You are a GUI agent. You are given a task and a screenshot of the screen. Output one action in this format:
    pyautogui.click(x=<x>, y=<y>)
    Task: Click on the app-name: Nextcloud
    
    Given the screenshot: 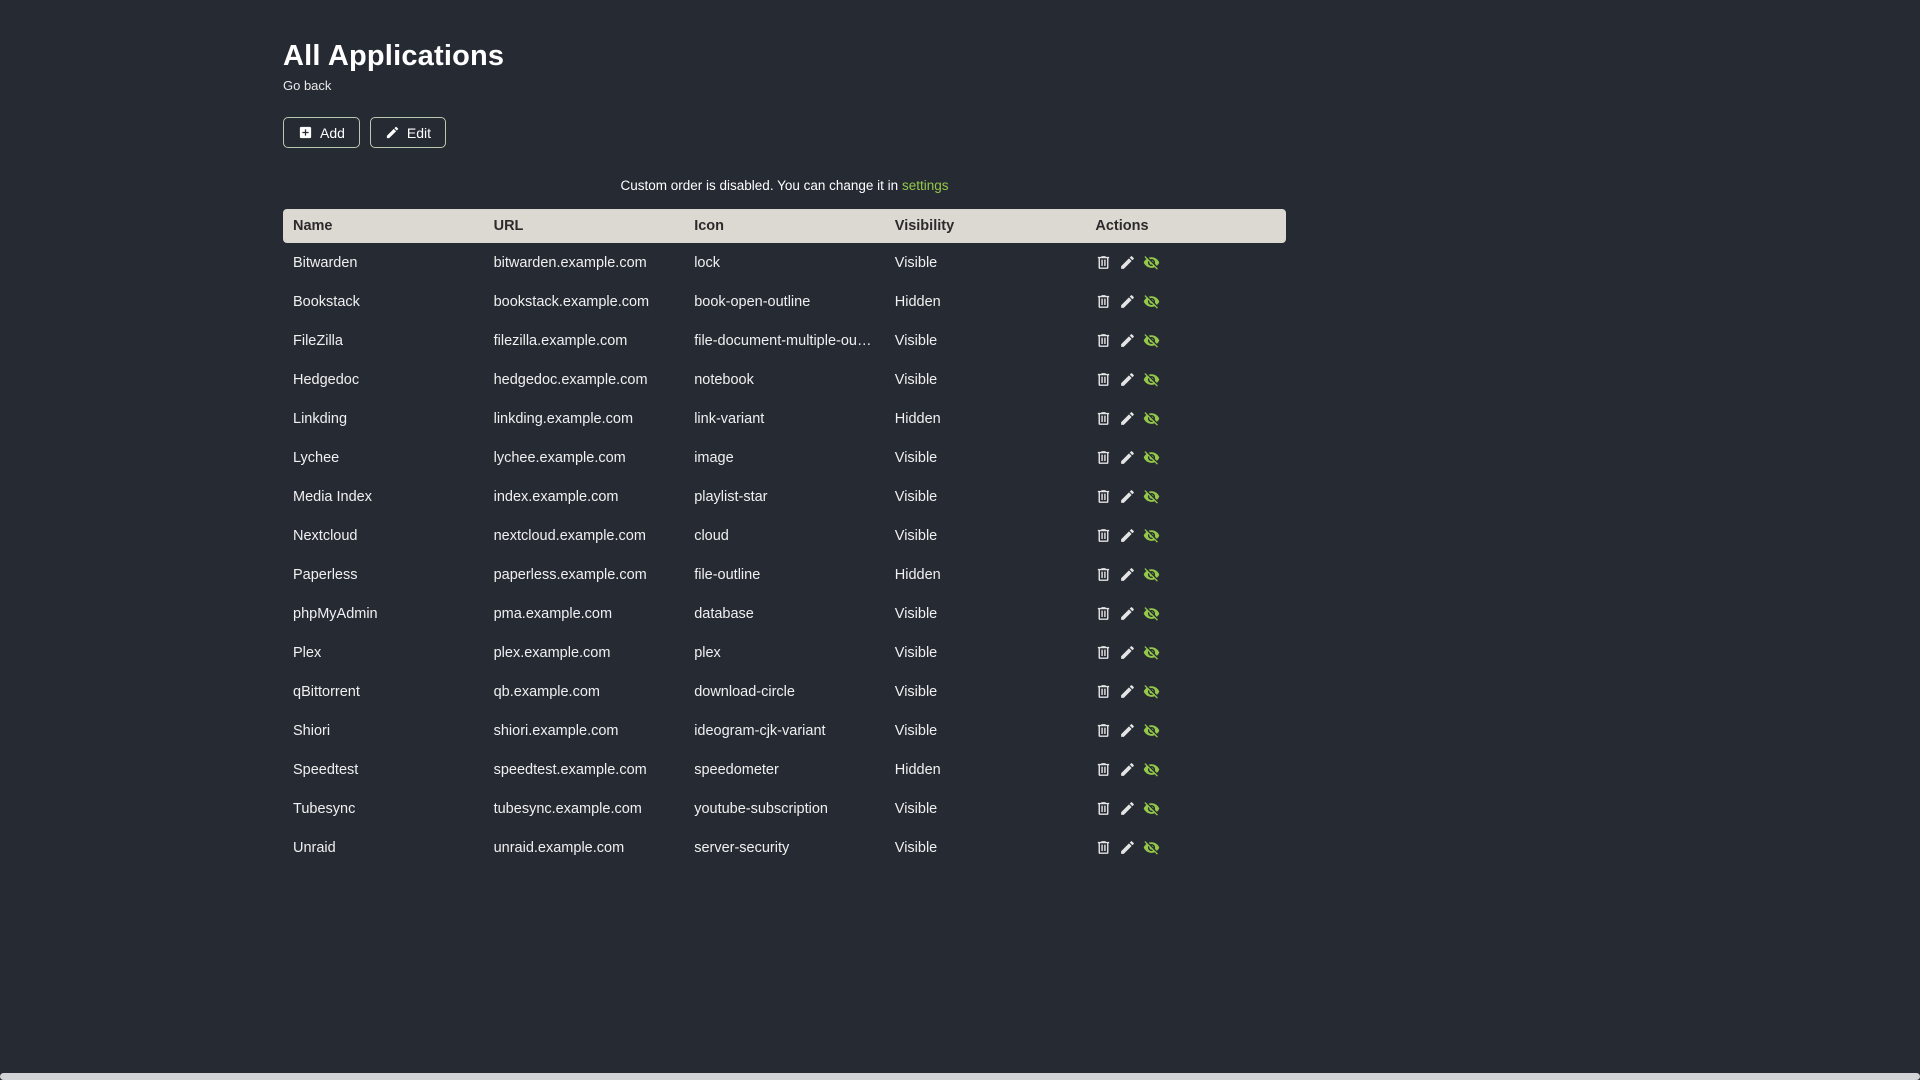 What is the action you would take?
    pyautogui.click(x=325, y=535)
    